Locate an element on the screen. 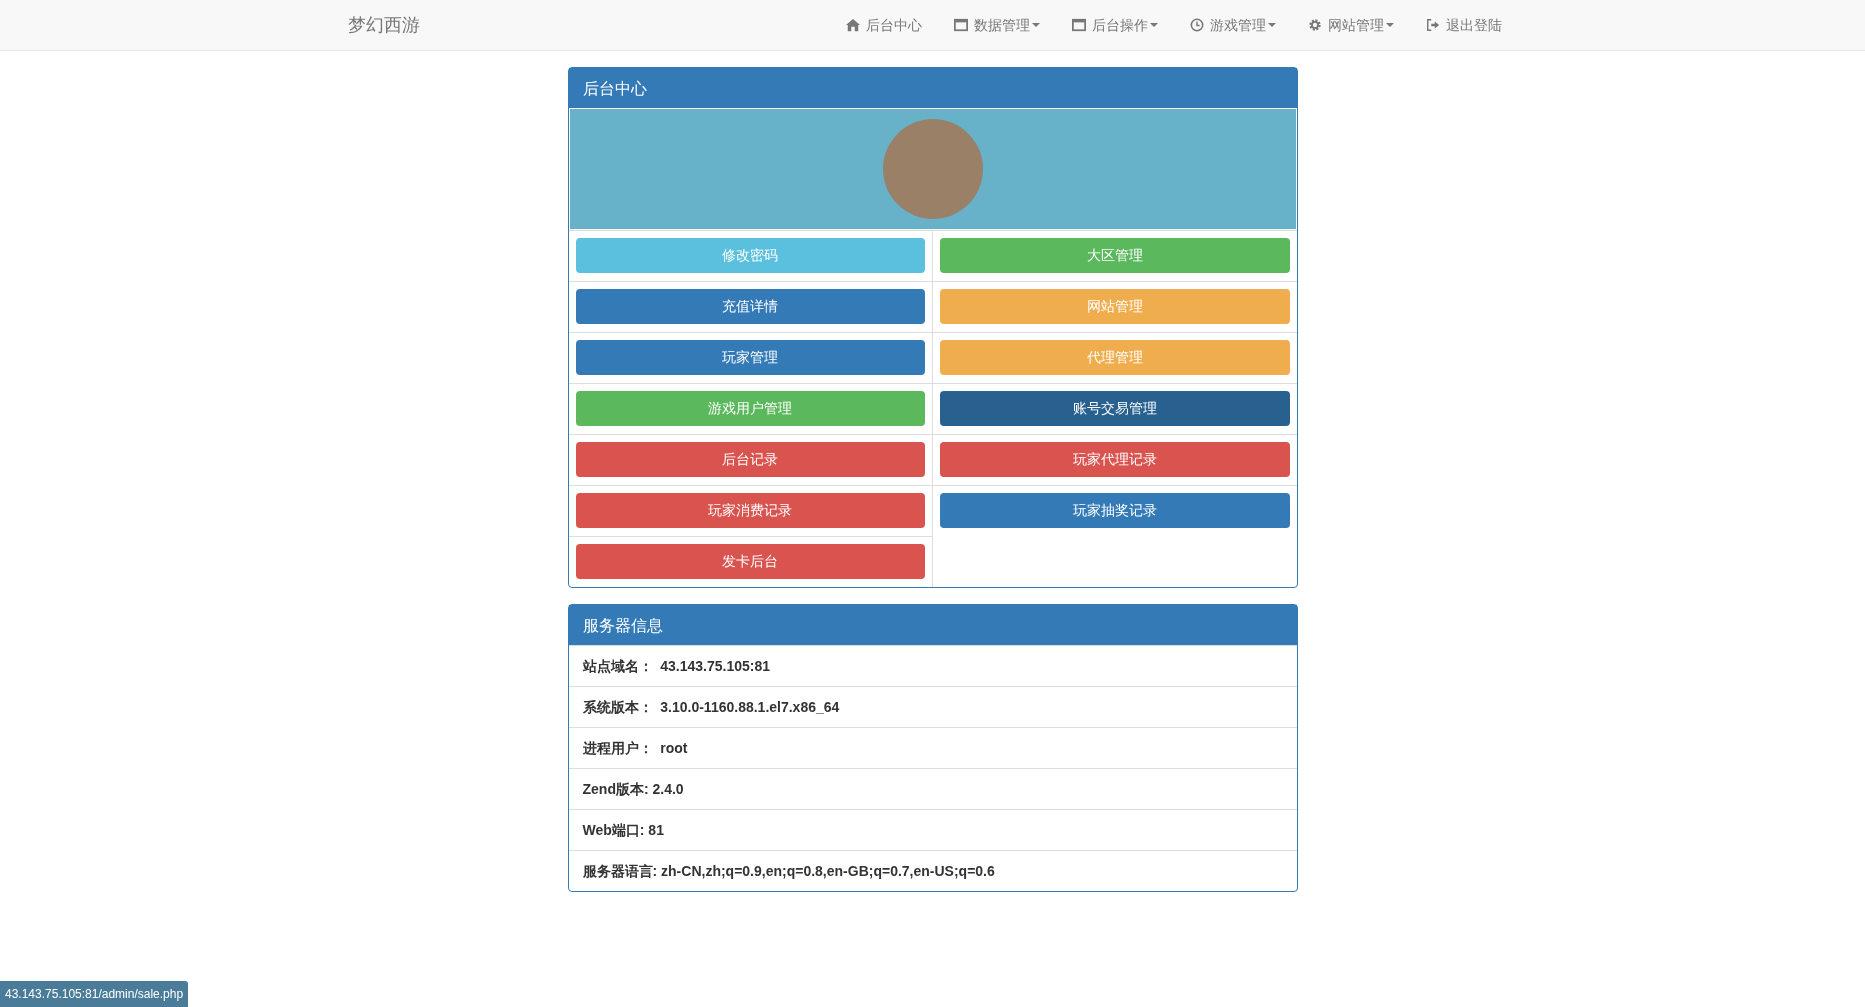  info-row: 站点域名： 43.143.75.105:81 is located at coordinates (932, 665).